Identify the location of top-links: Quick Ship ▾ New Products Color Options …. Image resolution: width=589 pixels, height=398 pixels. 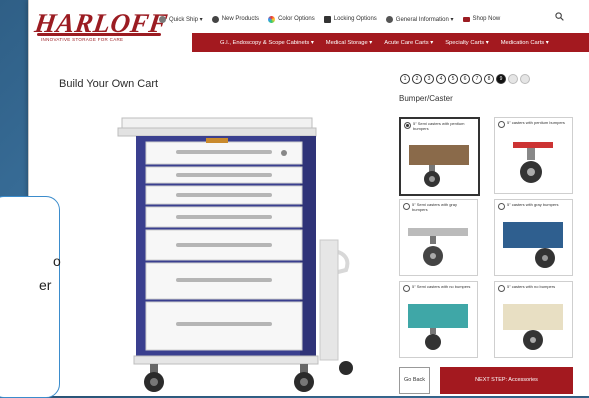
(334, 19).